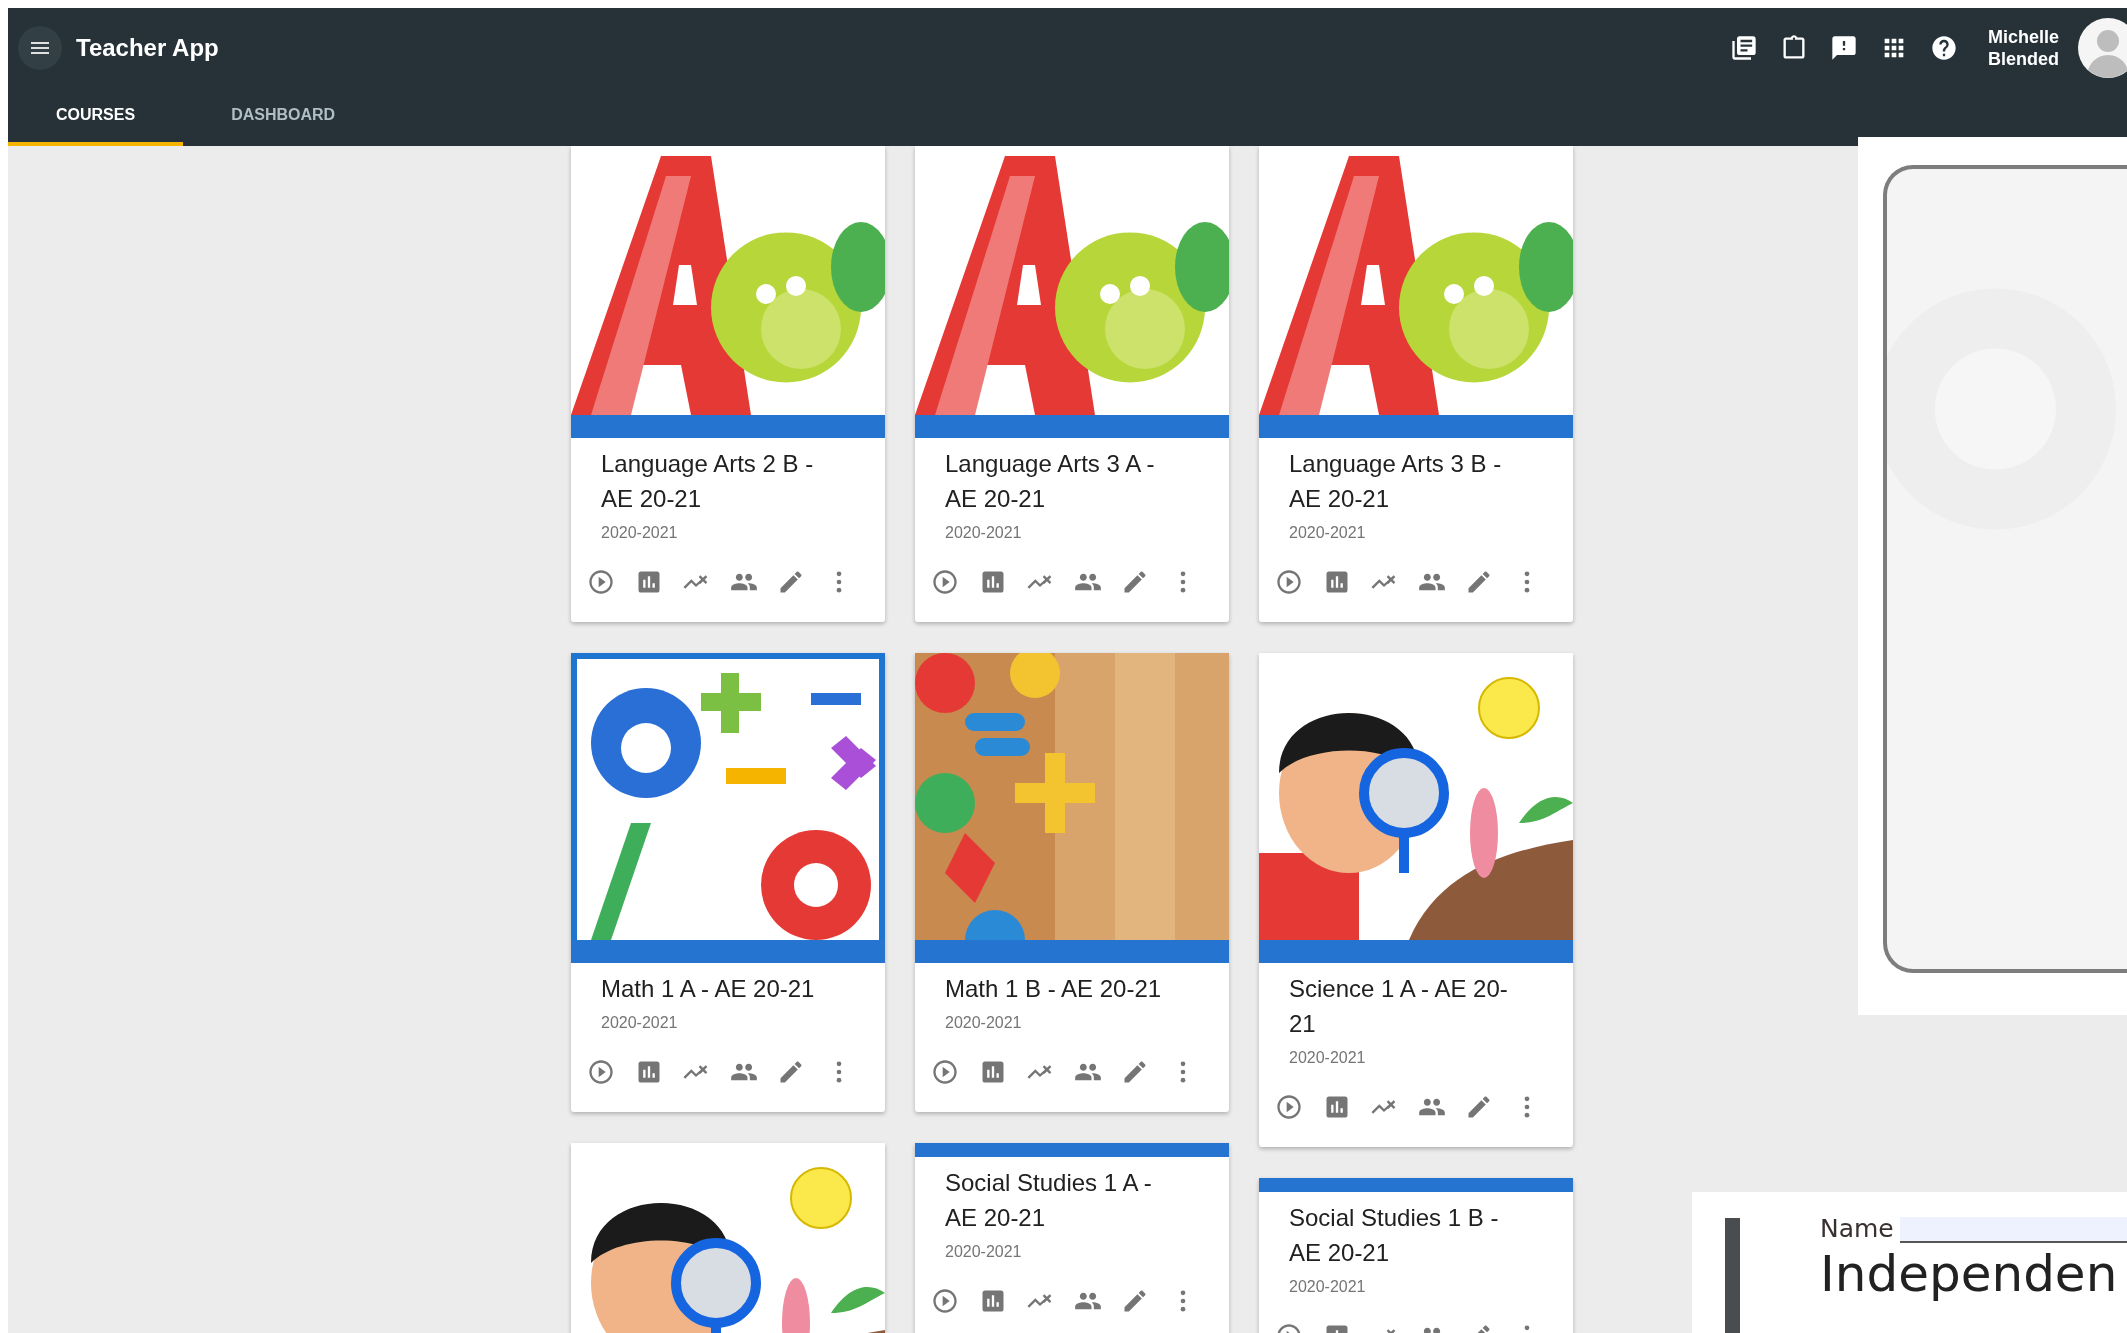 This screenshot has width=2127, height=1333. What do you see at coordinates (1857, 1228) in the screenshot?
I see `name-label: Name` at bounding box center [1857, 1228].